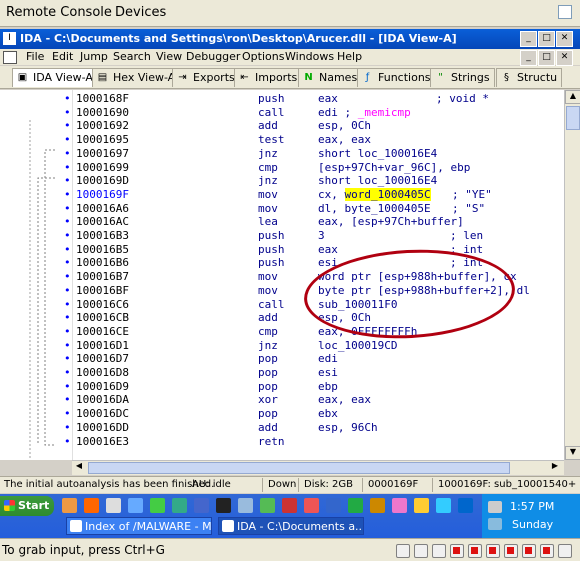  What do you see at coordinates (263, 56) in the screenshot?
I see `menu-options: Options` at bounding box center [263, 56].